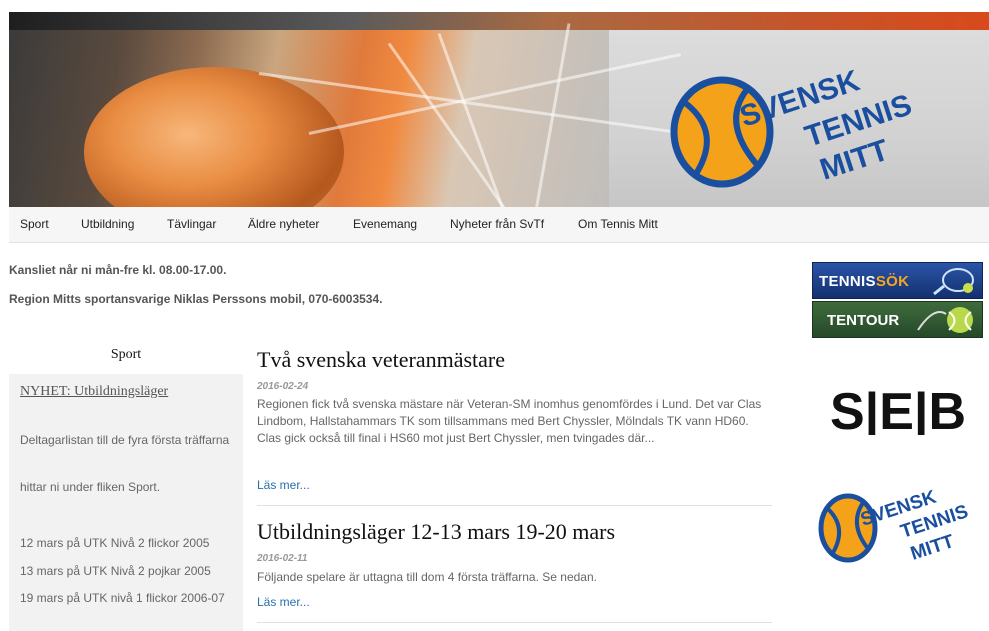 This screenshot has height=631, width=989. What do you see at coordinates (115, 543) in the screenshot?
I see `sidebar-text: 12 mars på UTK Nivå 2 flickor 2005` at bounding box center [115, 543].